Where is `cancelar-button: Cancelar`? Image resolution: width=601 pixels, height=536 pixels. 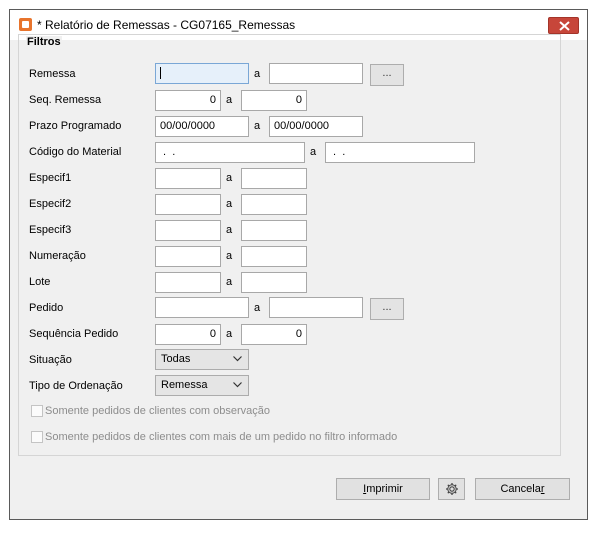
cancelar-button: Cancelar is located at coordinates (522, 489).